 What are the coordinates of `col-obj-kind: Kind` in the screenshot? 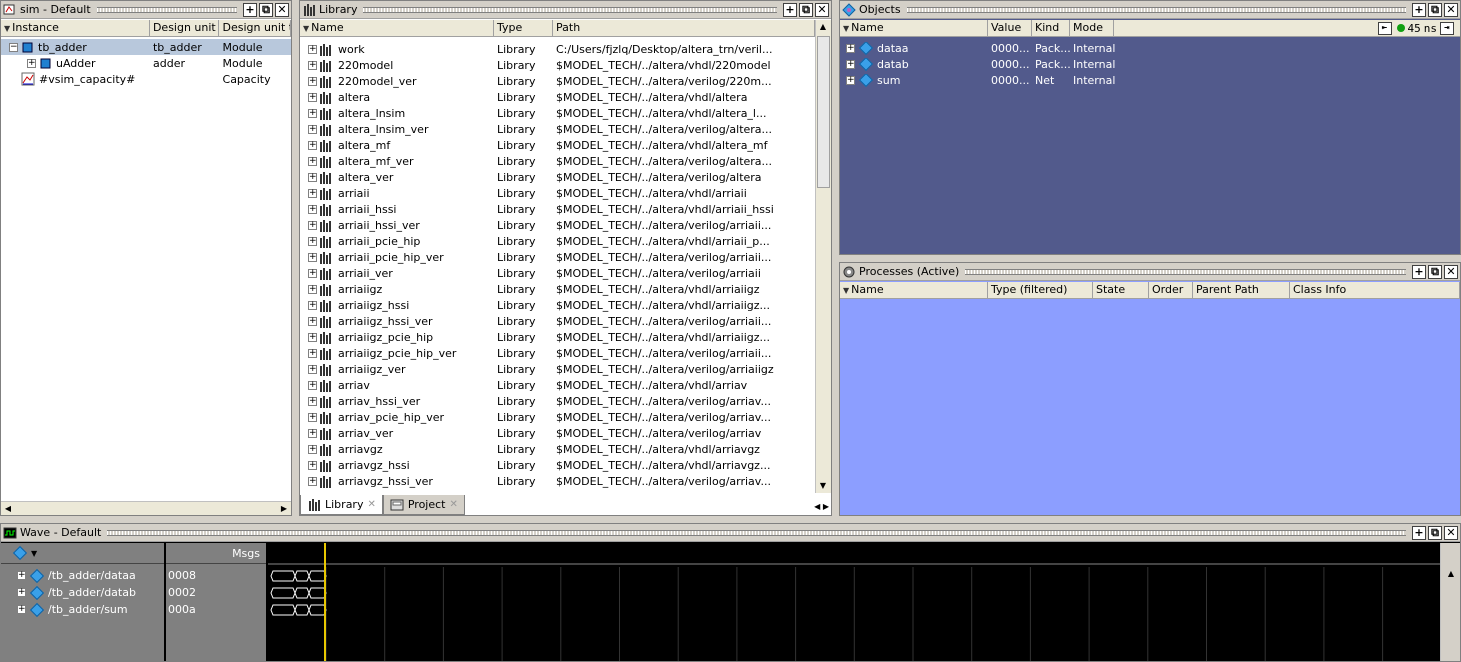 It's located at (1051, 28).